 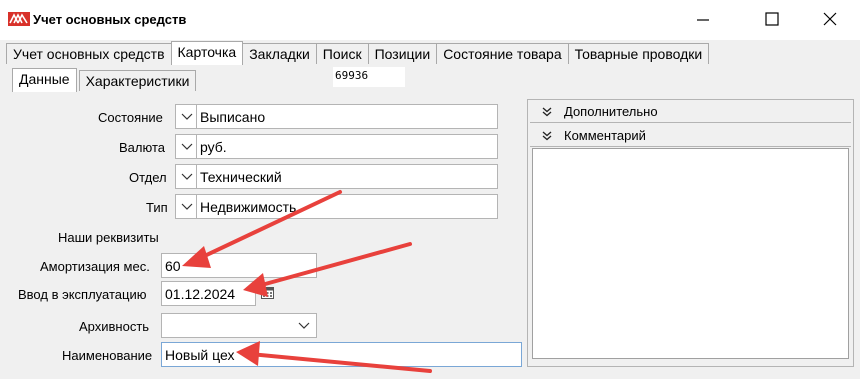 What do you see at coordinates (369, 77) in the screenshot?
I see `record-id: 69936` at bounding box center [369, 77].